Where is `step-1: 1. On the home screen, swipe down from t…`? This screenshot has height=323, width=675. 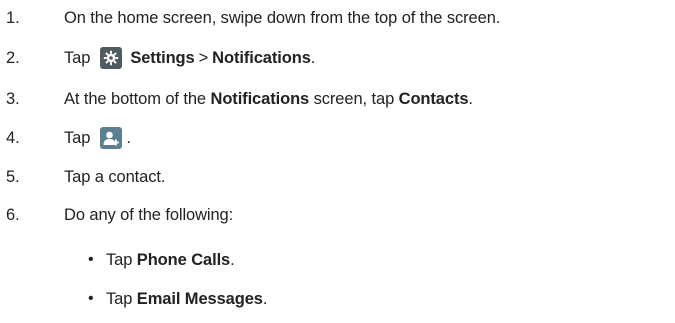 step-1: 1. On the home screen, swipe down from t… is located at coordinates (337, 18).